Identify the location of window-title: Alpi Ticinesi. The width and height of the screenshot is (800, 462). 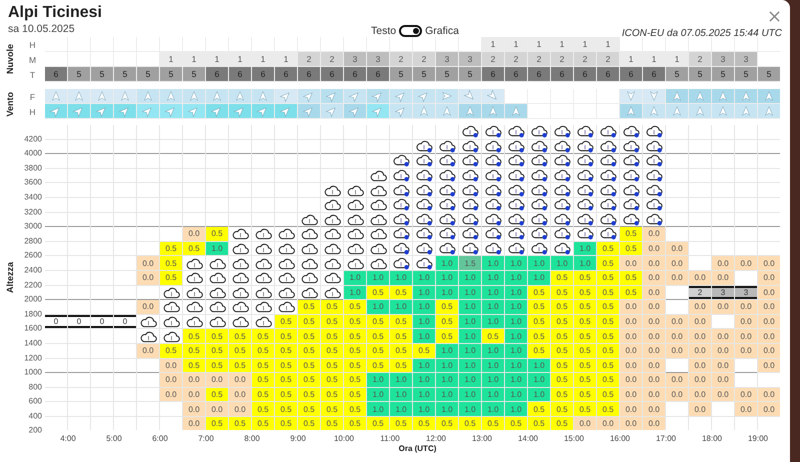
(55, 13).